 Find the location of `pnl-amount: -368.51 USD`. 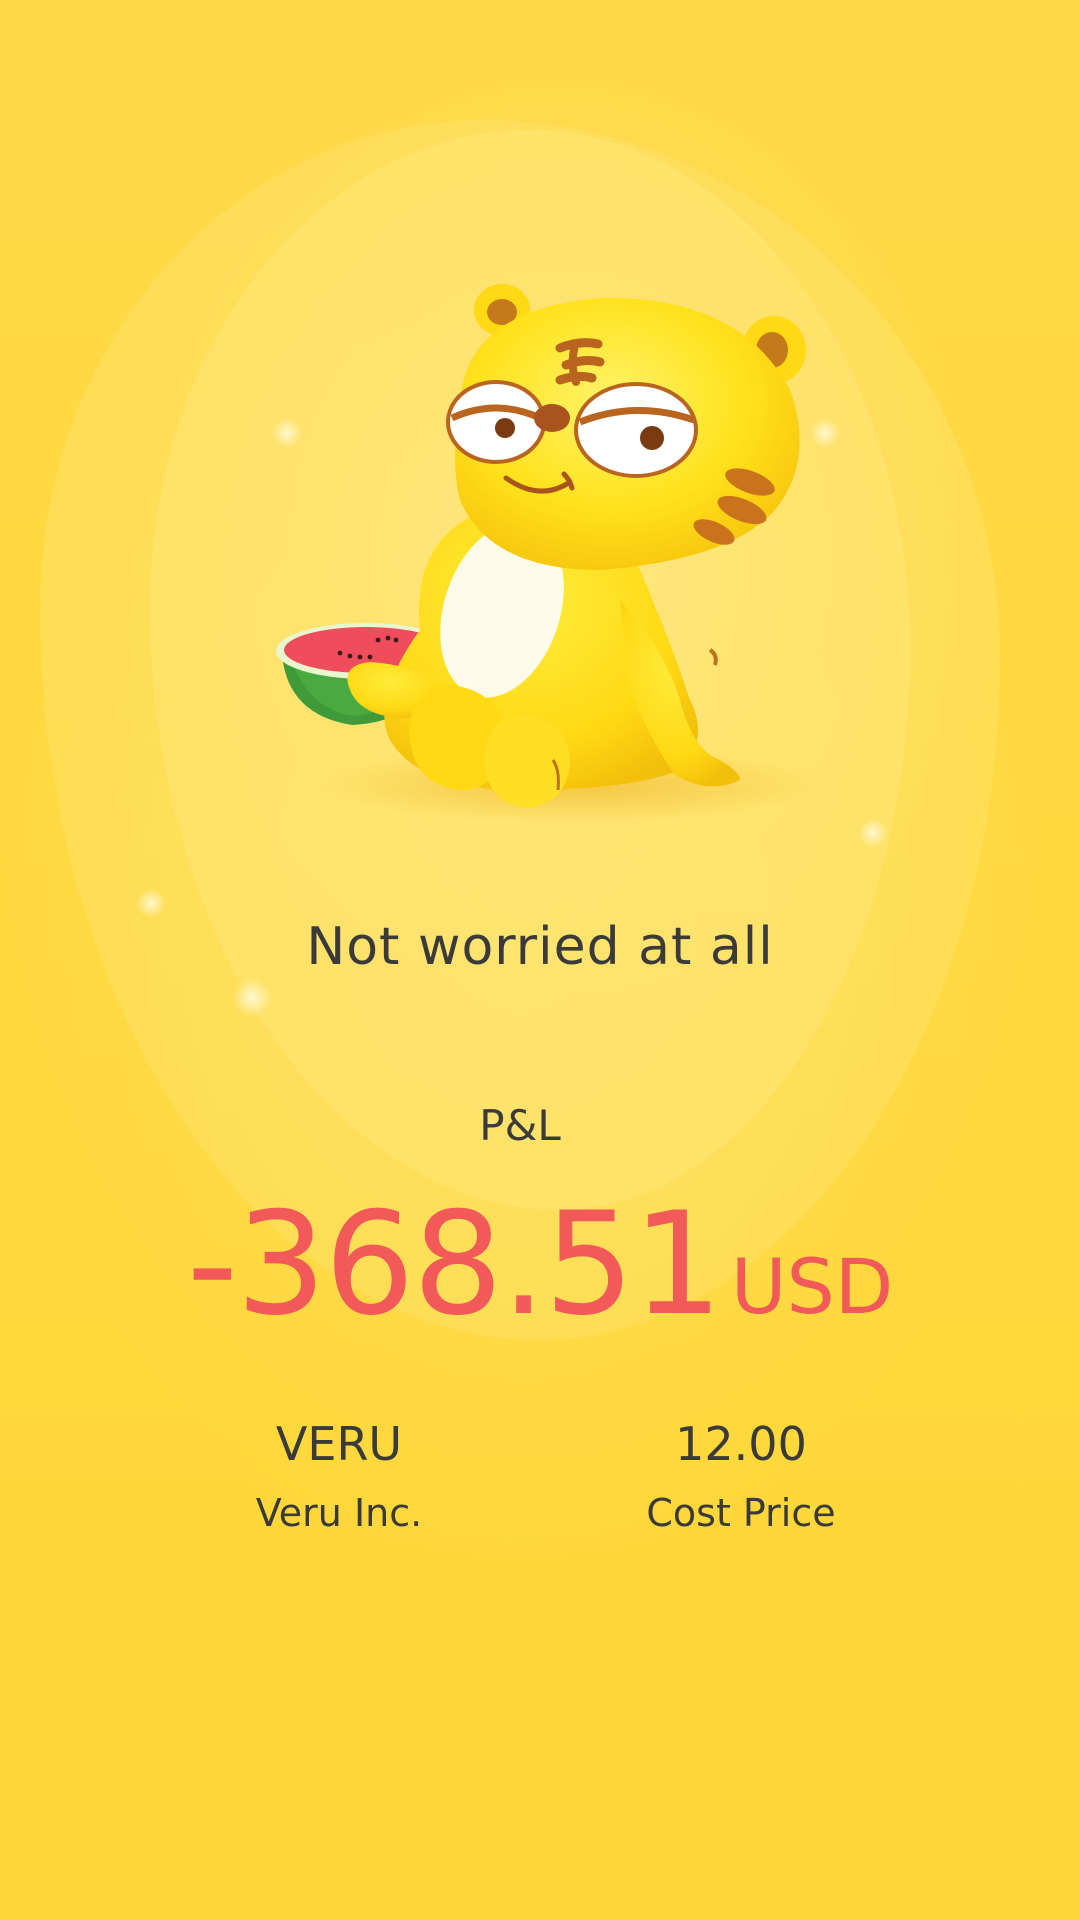

pnl-amount: -368.51 USD is located at coordinates (540, 1276).